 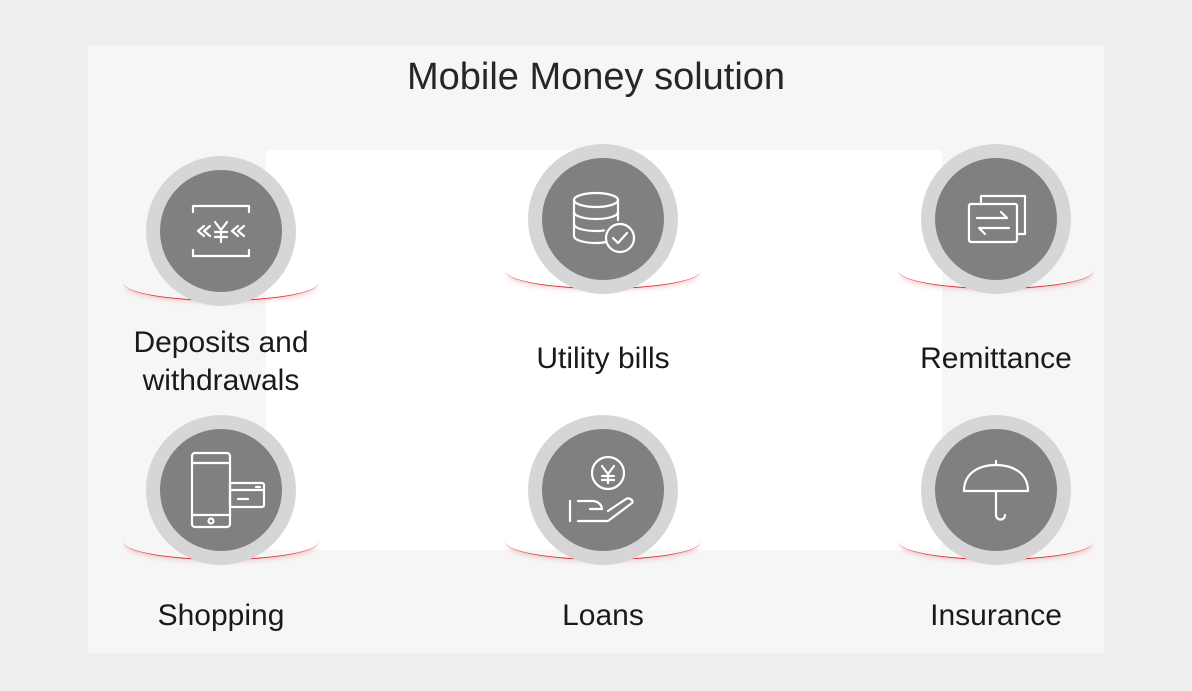 What do you see at coordinates (604, 222) in the screenshot?
I see `database-check-icon` at bounding box center [604, 222].